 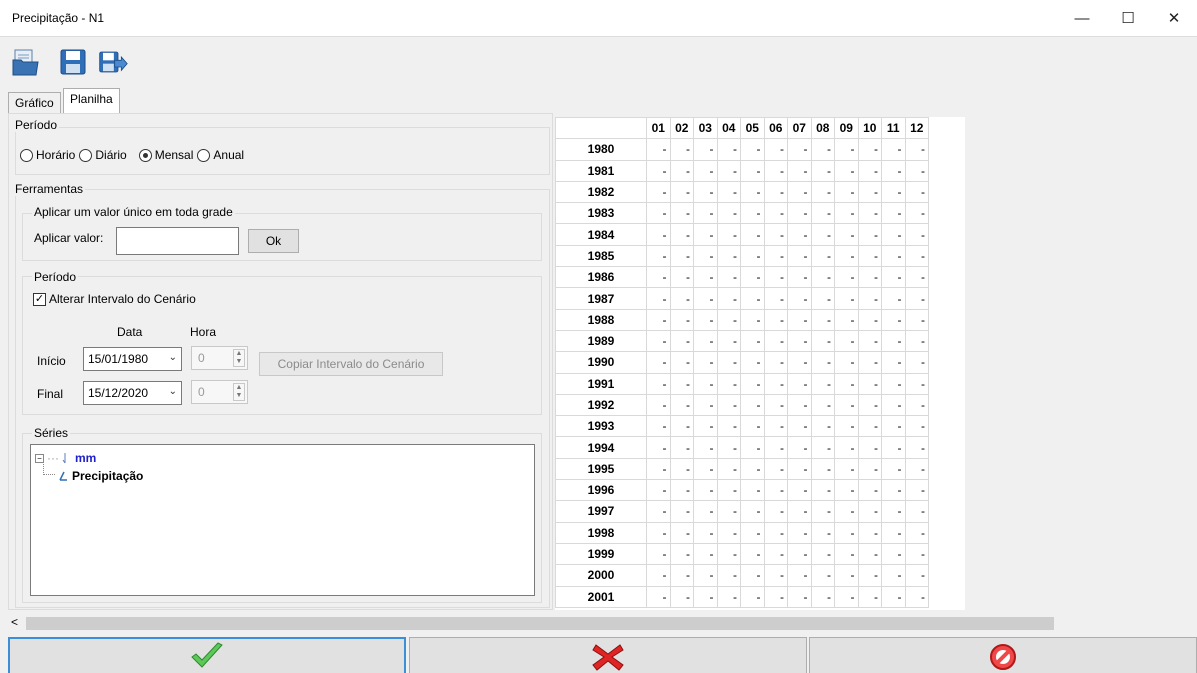 What do you see at coordinates (1174, 18) in the screenshot?
I see `close-button: ✕` at bounding box center [1174, 18].